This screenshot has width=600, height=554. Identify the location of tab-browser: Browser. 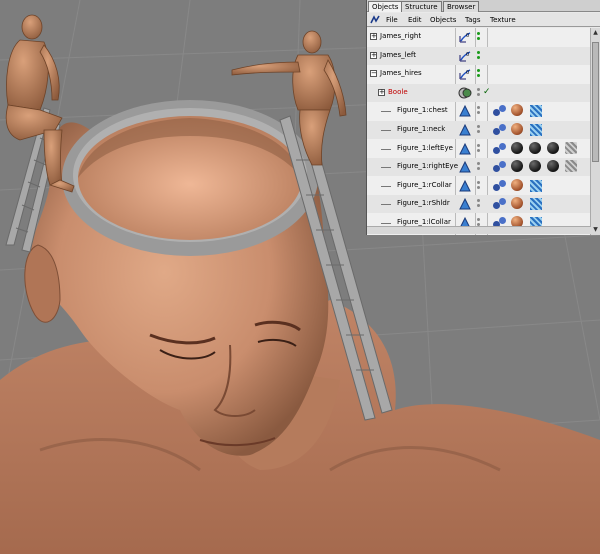
(461, 6).